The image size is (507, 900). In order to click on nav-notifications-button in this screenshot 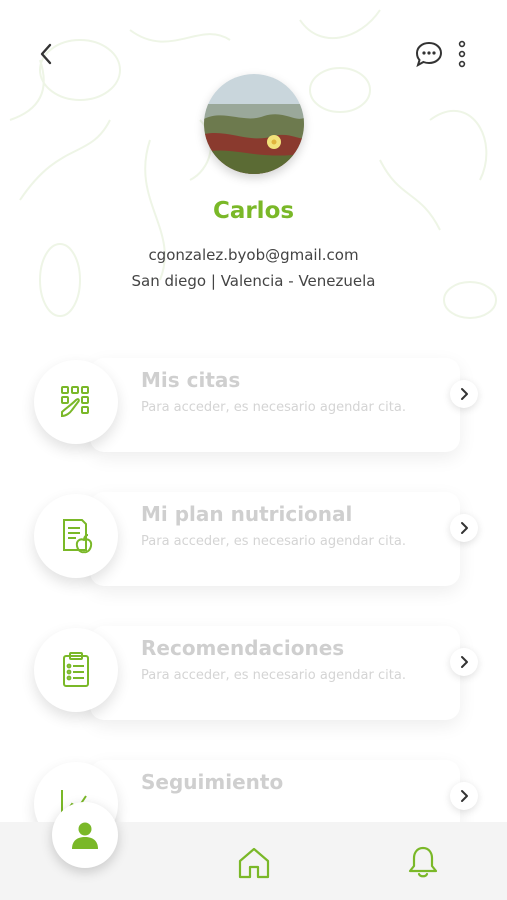, I will do `click(423, 862)`.